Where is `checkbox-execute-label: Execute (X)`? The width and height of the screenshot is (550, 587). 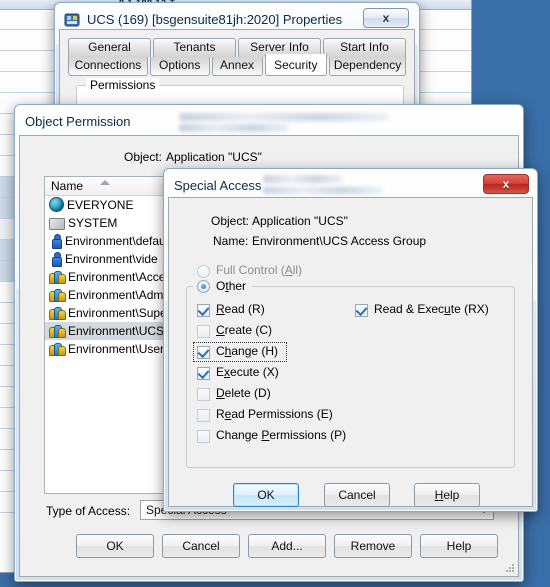 checkbox-execute-label: Execute (X) is located at coordinates (247, 372).